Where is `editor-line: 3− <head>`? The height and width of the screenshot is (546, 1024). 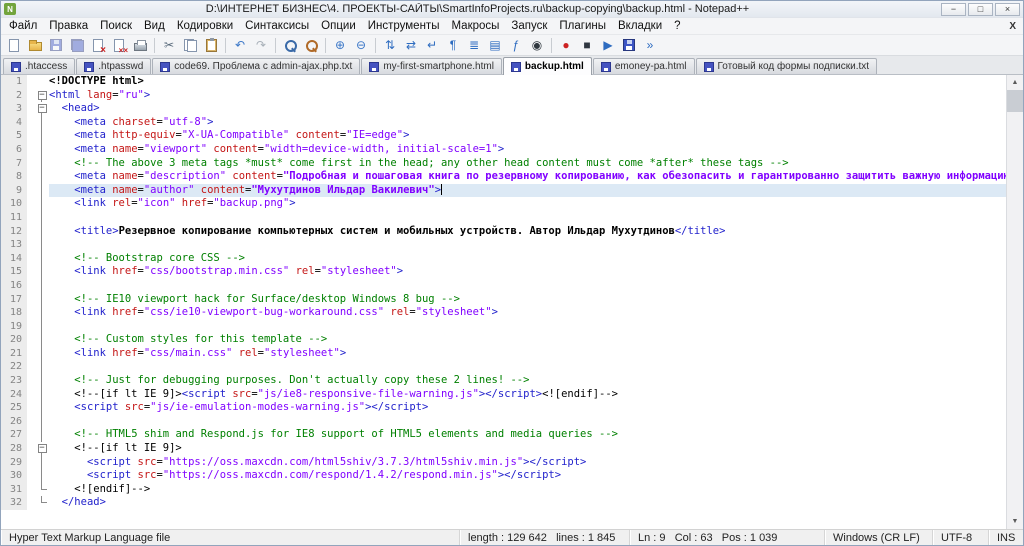 editor-line: 3− <head> is located at coordinates (503, 109).